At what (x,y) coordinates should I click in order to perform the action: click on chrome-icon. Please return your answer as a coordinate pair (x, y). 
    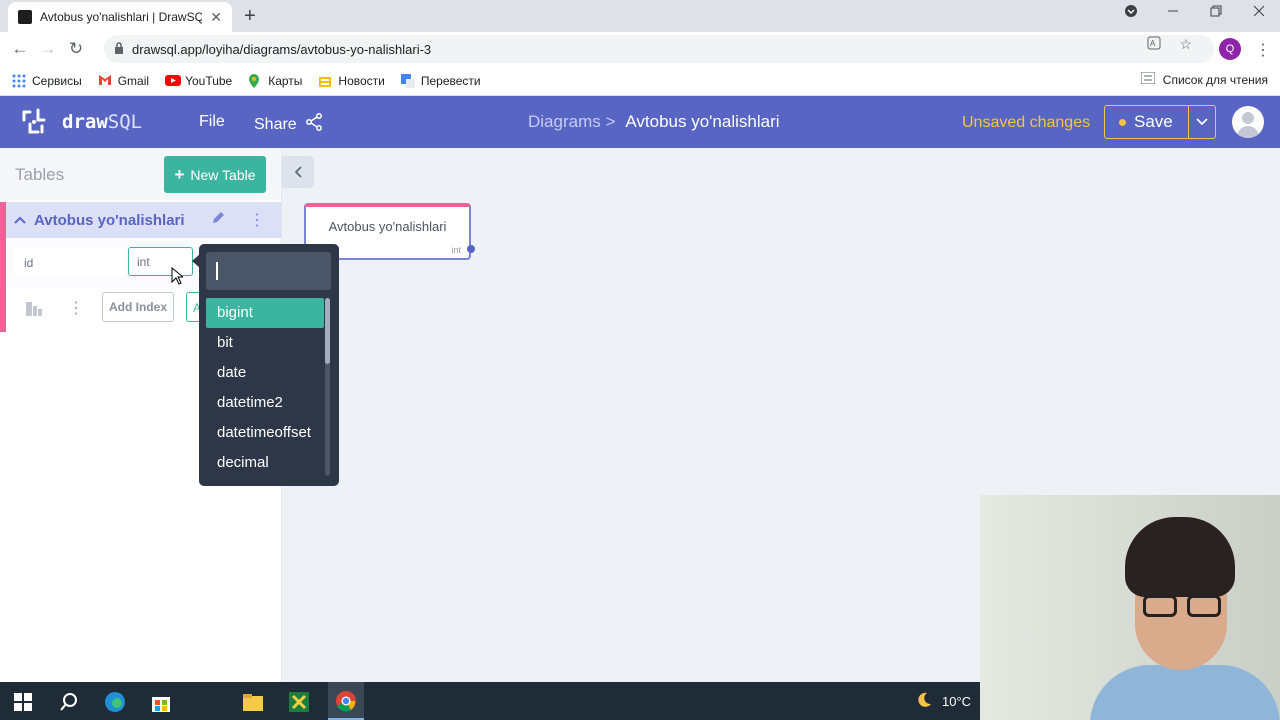
    Looking at the image, I should click on (346, 701).